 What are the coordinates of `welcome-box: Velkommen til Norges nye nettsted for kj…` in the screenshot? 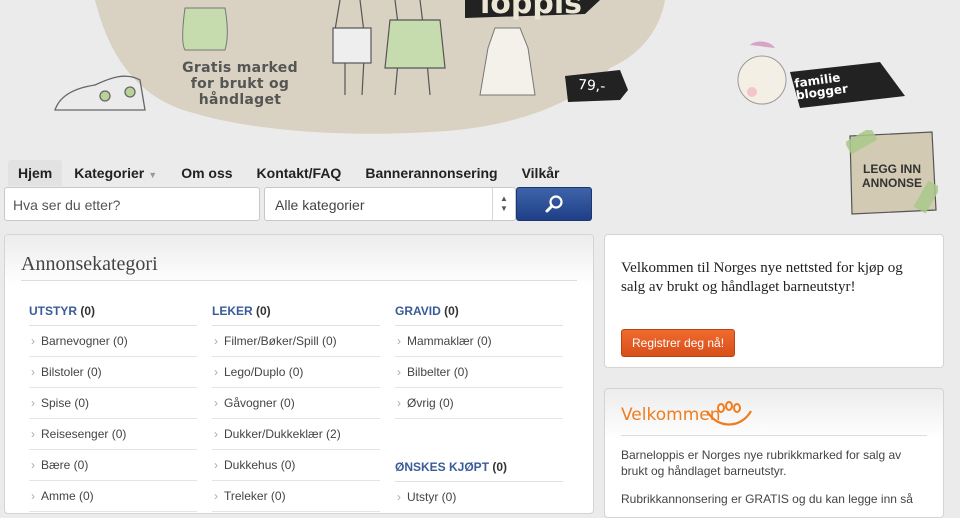 It's located at (774, 301).